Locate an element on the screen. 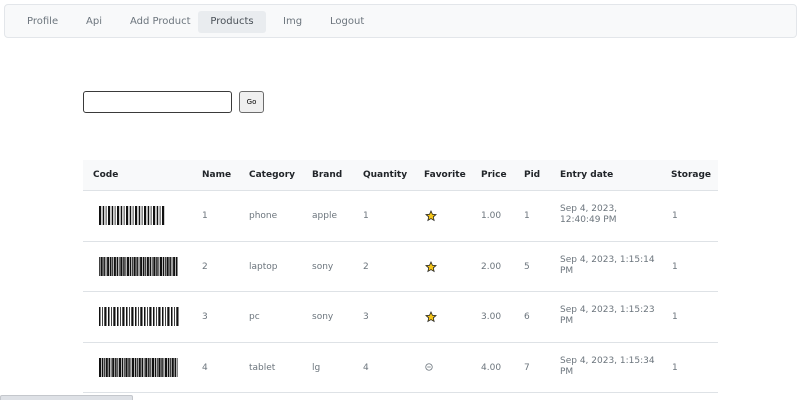 The image size is (800, 400). nav-item-profile: Profile is located at coordinates (42, 22).